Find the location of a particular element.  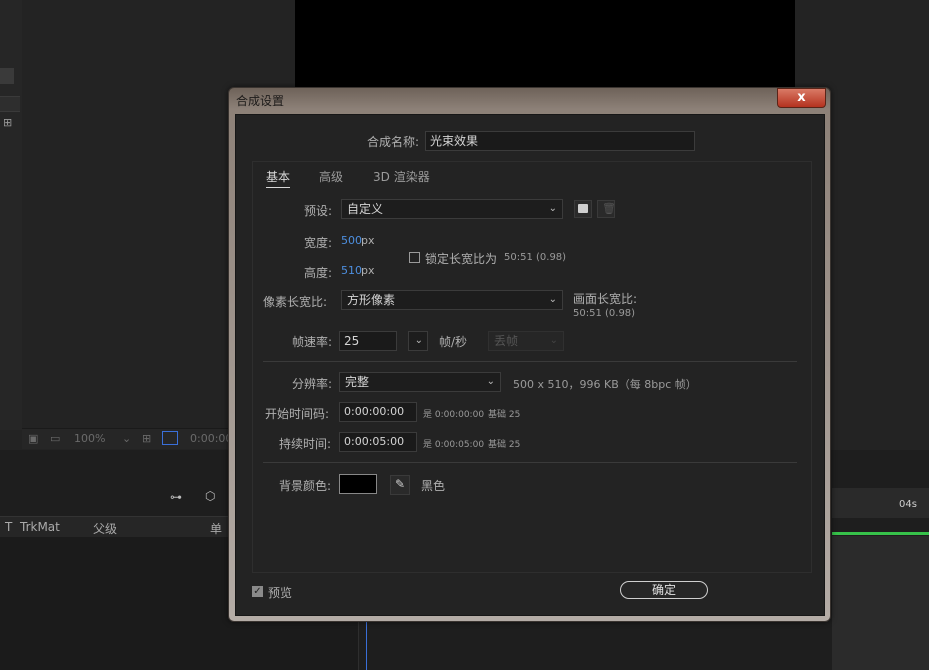

col-trkmat: TrkMat is located at coordinates (40, 527).